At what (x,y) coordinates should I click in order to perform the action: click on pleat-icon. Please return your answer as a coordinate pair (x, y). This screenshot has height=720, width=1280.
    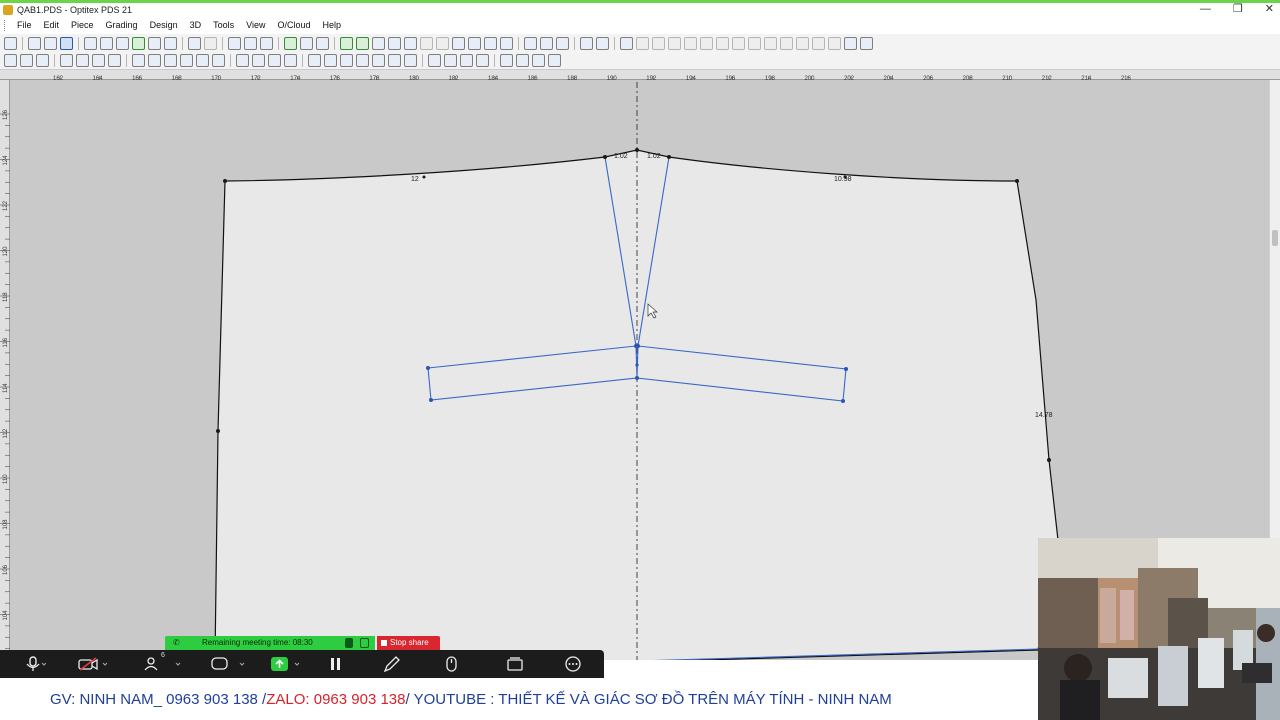
    Looking at the image, I should click on (474, 43).